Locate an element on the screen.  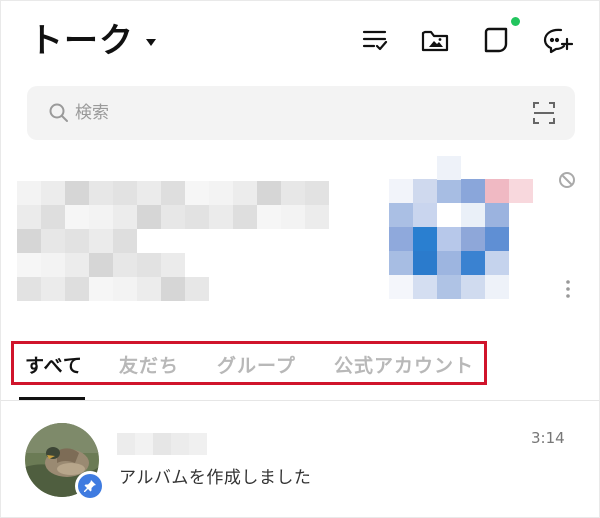
qr-scan-icon is located at coordinates (544, 113).